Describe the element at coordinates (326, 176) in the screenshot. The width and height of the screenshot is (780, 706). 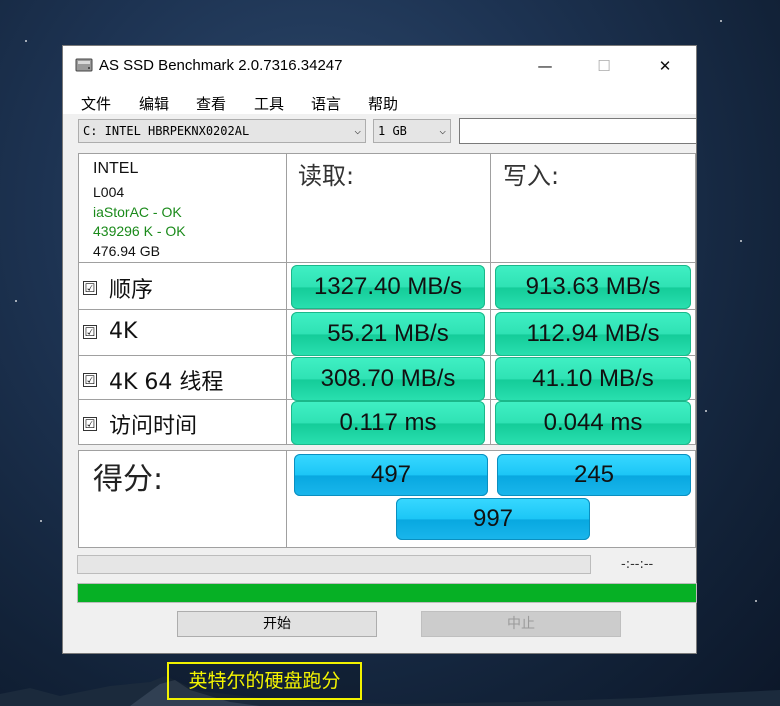
I see `read-column-header: 读取:` at that location.